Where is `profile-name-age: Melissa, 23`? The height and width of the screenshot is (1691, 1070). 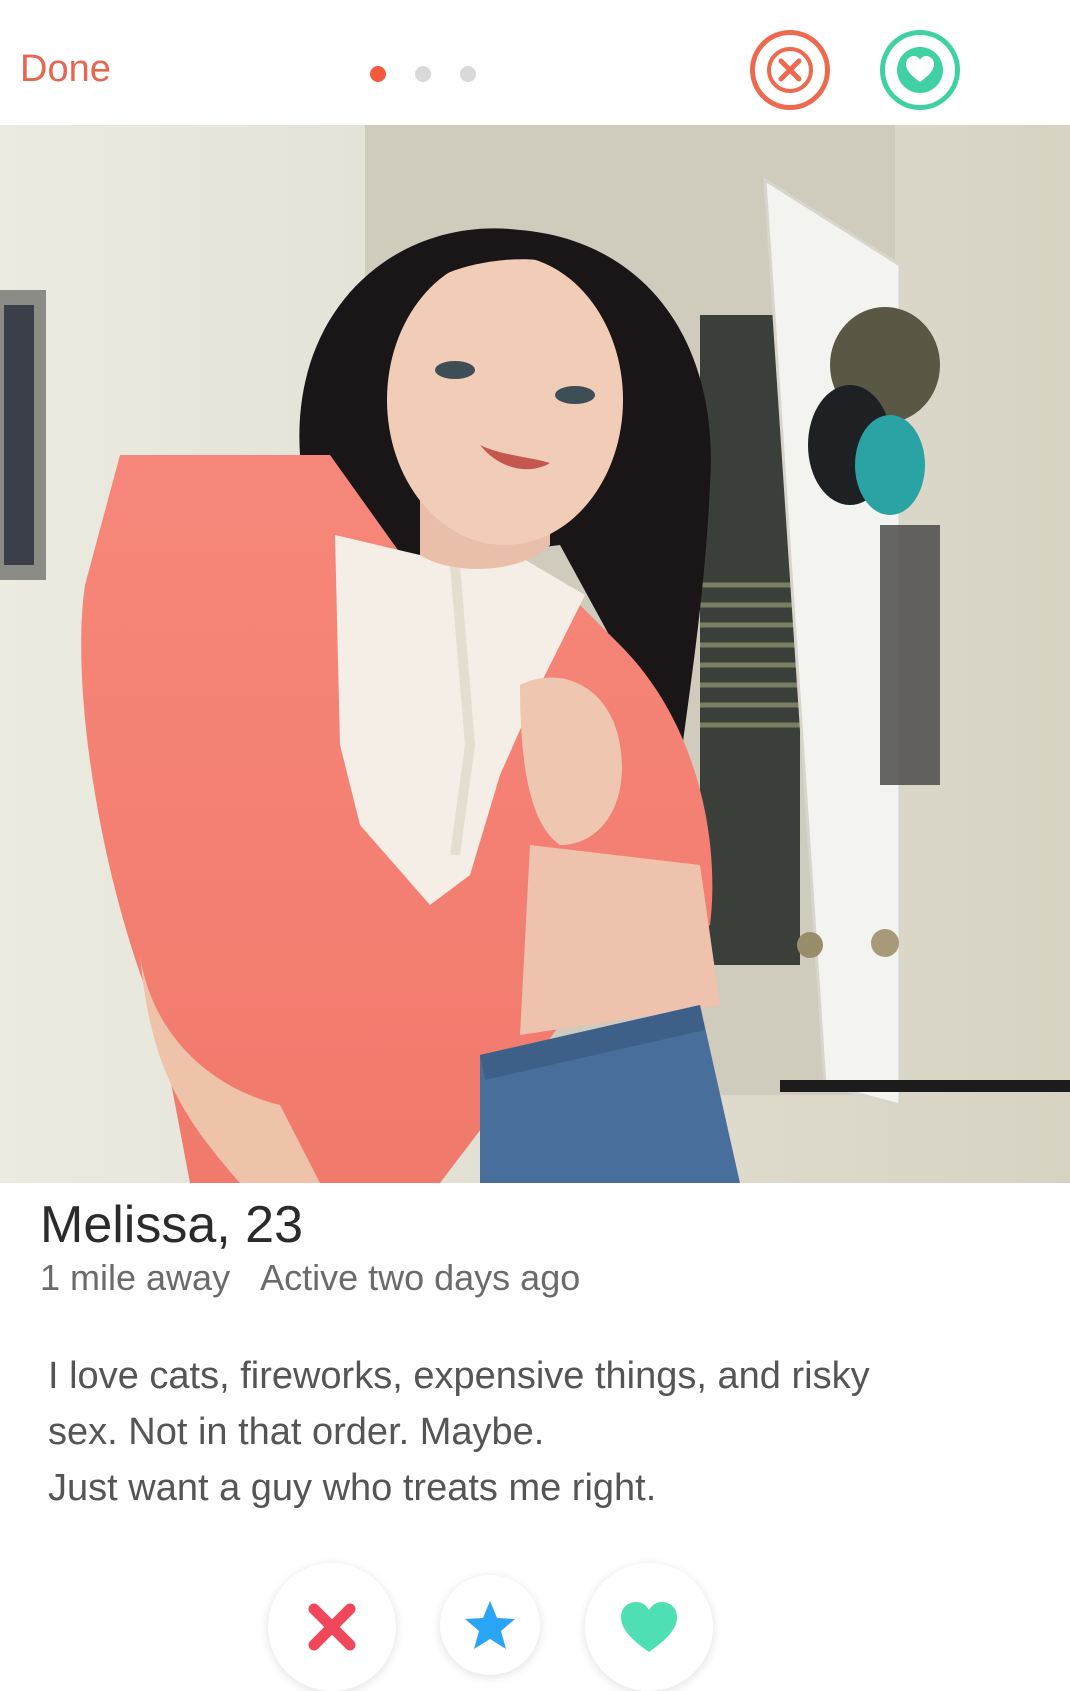
profile-name-age: Melissa, 23 is located at coordinates (171, 1225).